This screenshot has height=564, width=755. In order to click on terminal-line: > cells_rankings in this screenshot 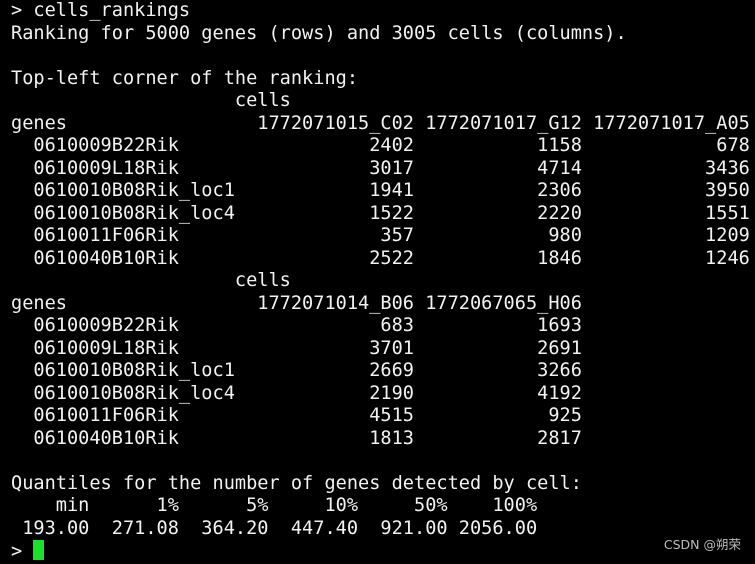, I will do `click(101, 10)`.